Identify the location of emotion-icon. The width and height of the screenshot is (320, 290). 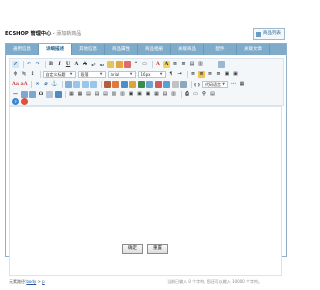
(115, 84).